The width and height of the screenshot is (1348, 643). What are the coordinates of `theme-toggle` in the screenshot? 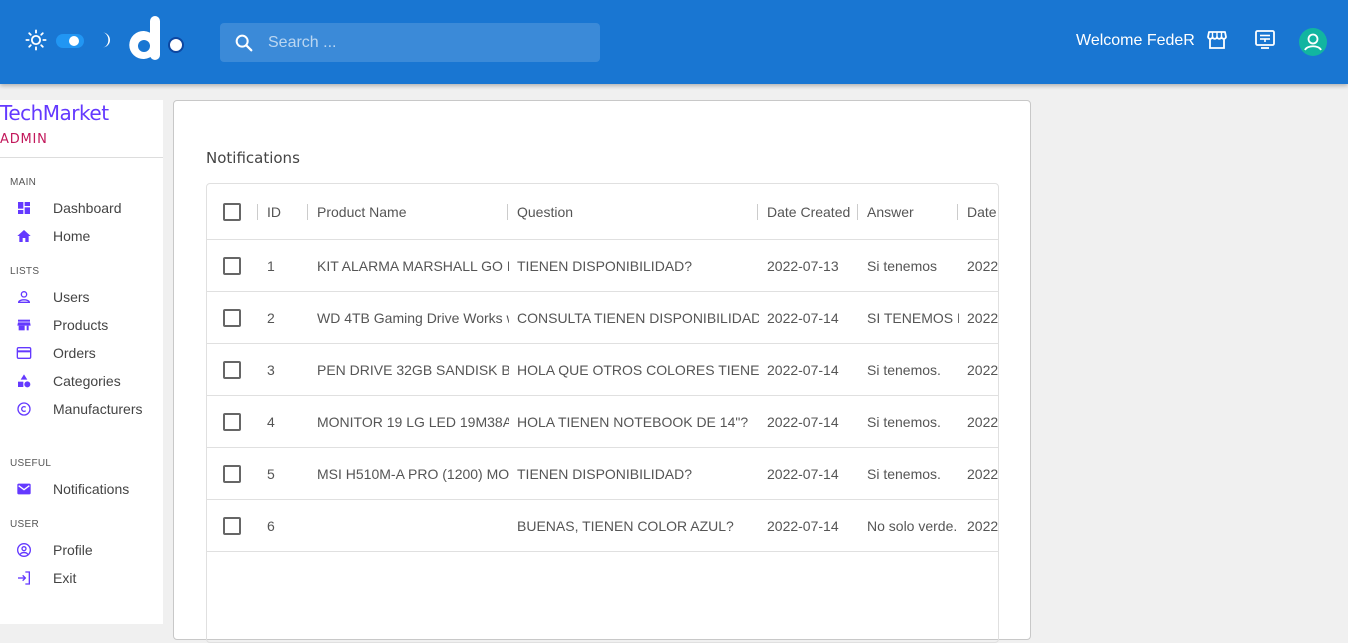 It's located at (70, 41).